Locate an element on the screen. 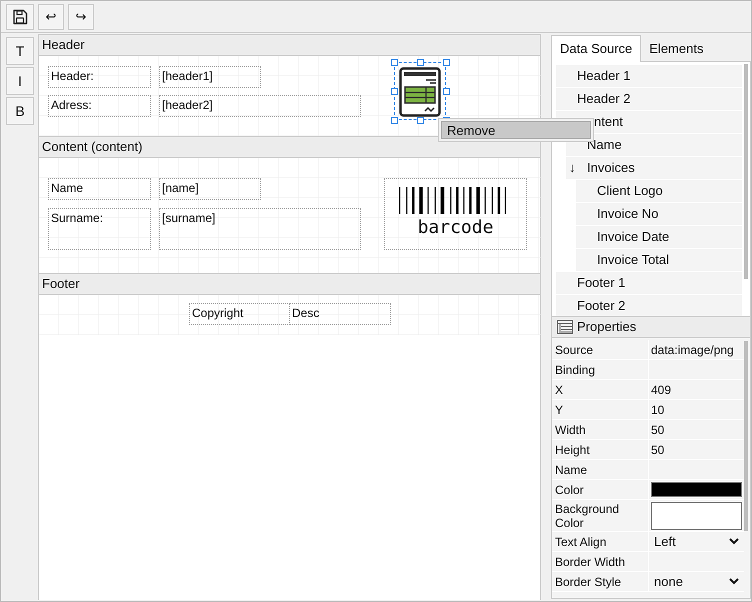  tab: Elements is located at coordinates (676, 47).